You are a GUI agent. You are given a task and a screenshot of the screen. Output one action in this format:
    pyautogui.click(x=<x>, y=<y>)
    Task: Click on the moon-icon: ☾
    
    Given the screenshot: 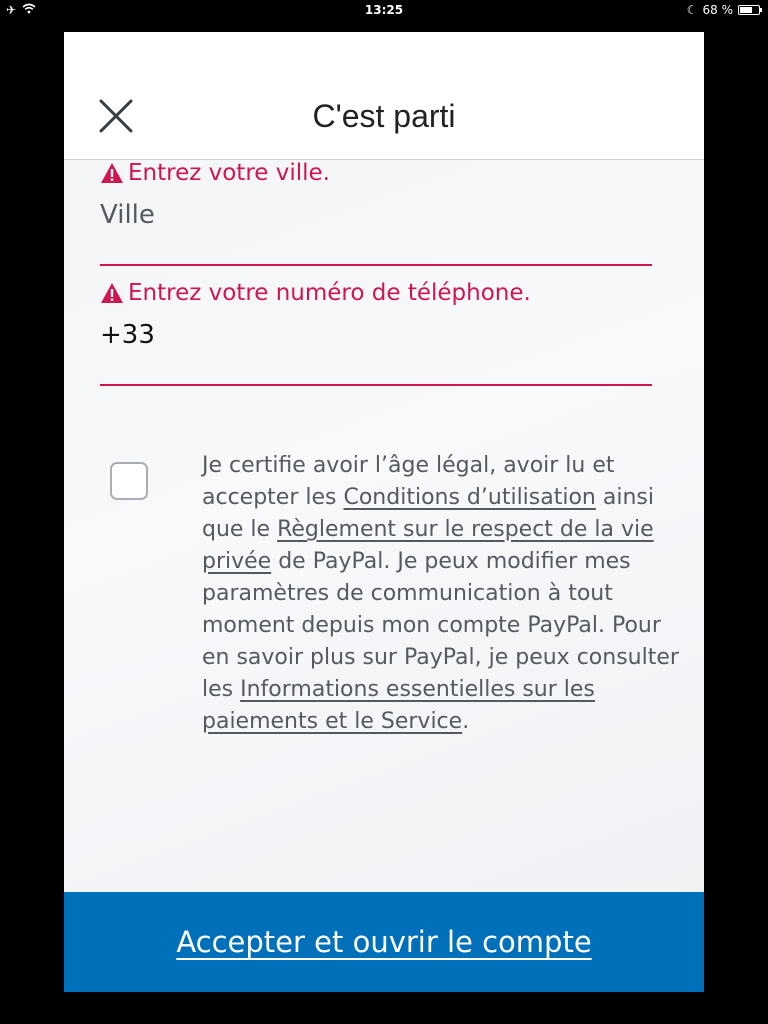 What is the action you would take?
    pyautogui.click(x=692, y=10)
    